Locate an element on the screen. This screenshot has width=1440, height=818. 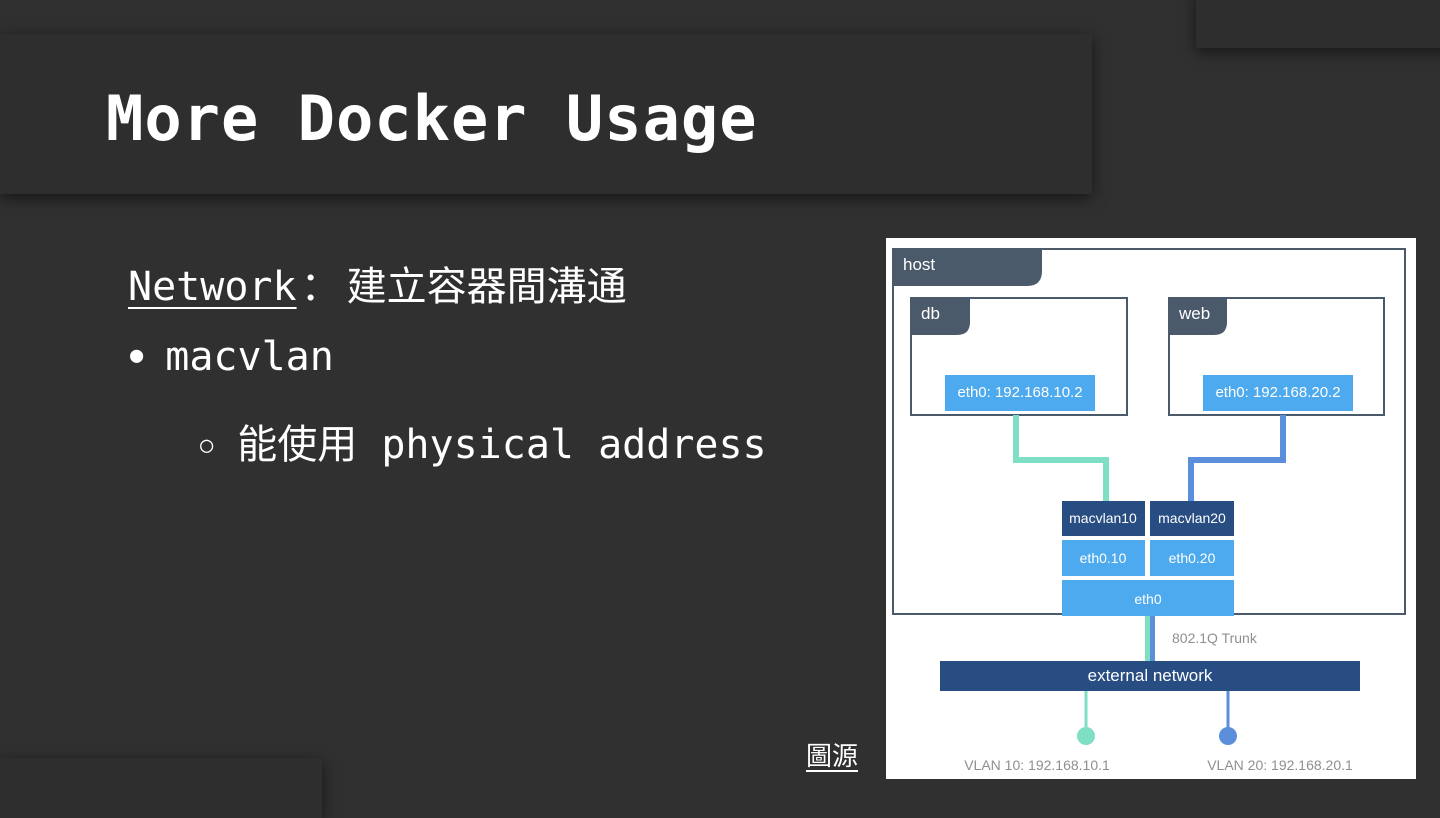
bullet-item: ● macvlan is located at coordinates (232, 357).